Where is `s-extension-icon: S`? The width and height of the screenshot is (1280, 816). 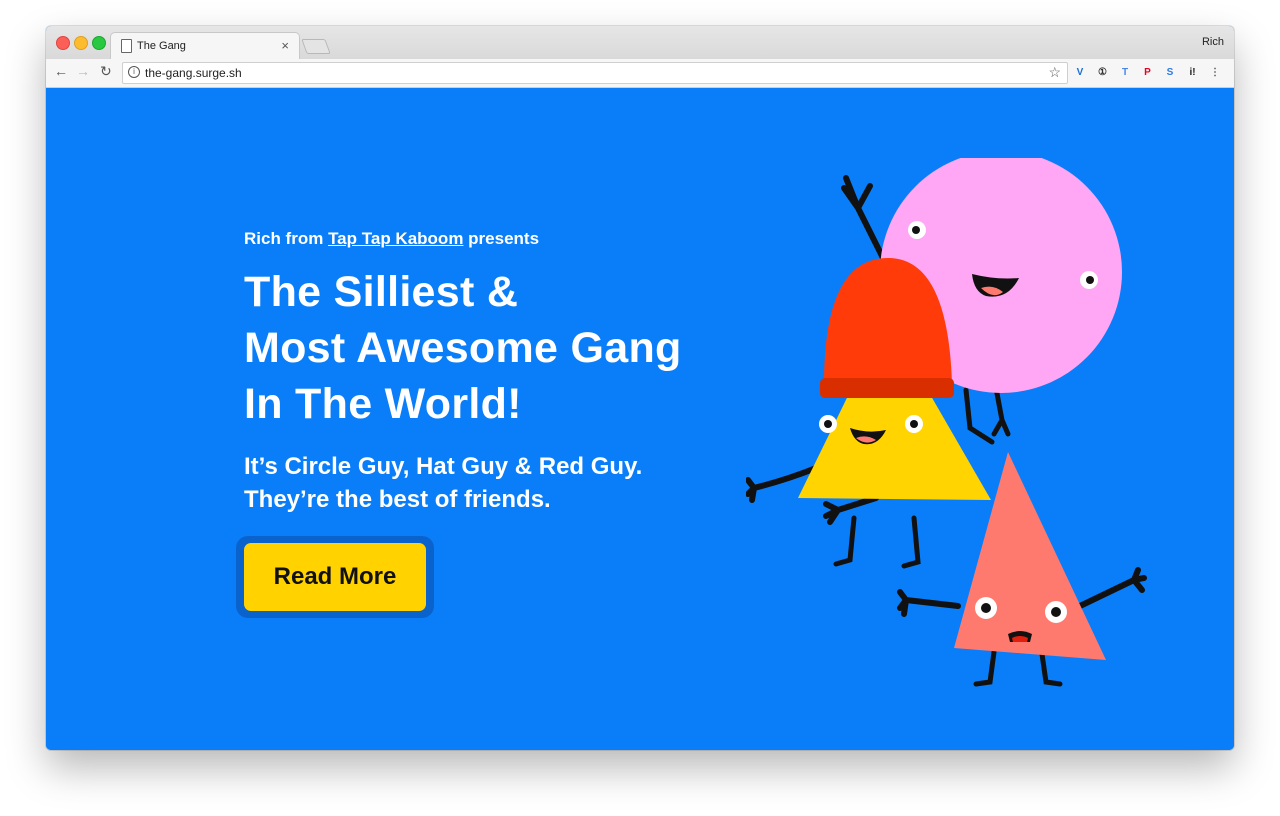 s-extension-icon: S is located at coordinates (1170, 73).